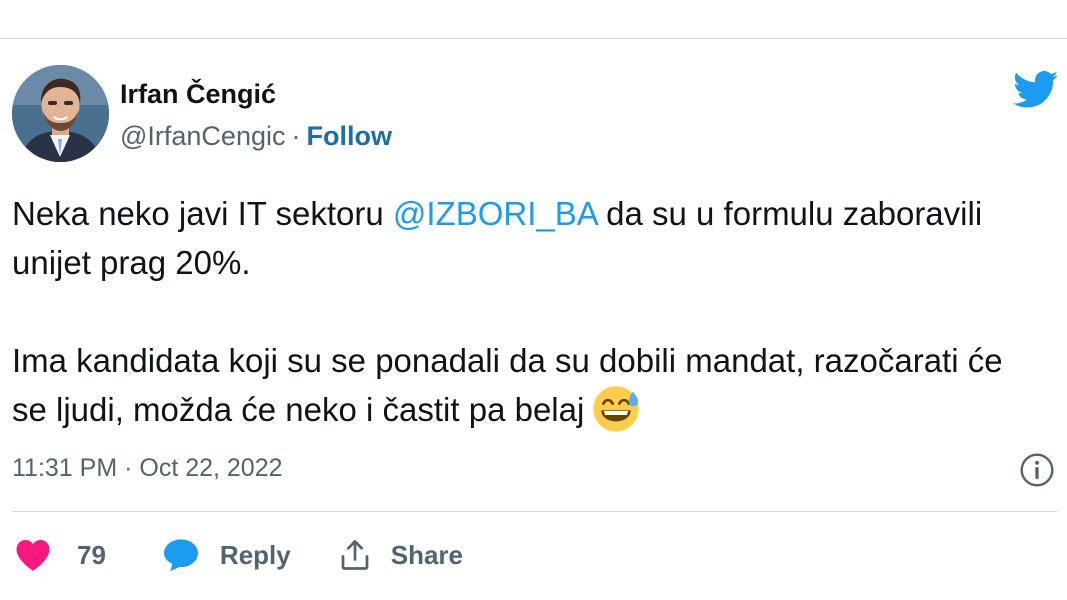 The width and height of the screenshot is (1067, 600). What do you see at coordinates (1036, 90) in the screenshot?
I see `twitter-bird-icon` at bounding box center [1036, 90].